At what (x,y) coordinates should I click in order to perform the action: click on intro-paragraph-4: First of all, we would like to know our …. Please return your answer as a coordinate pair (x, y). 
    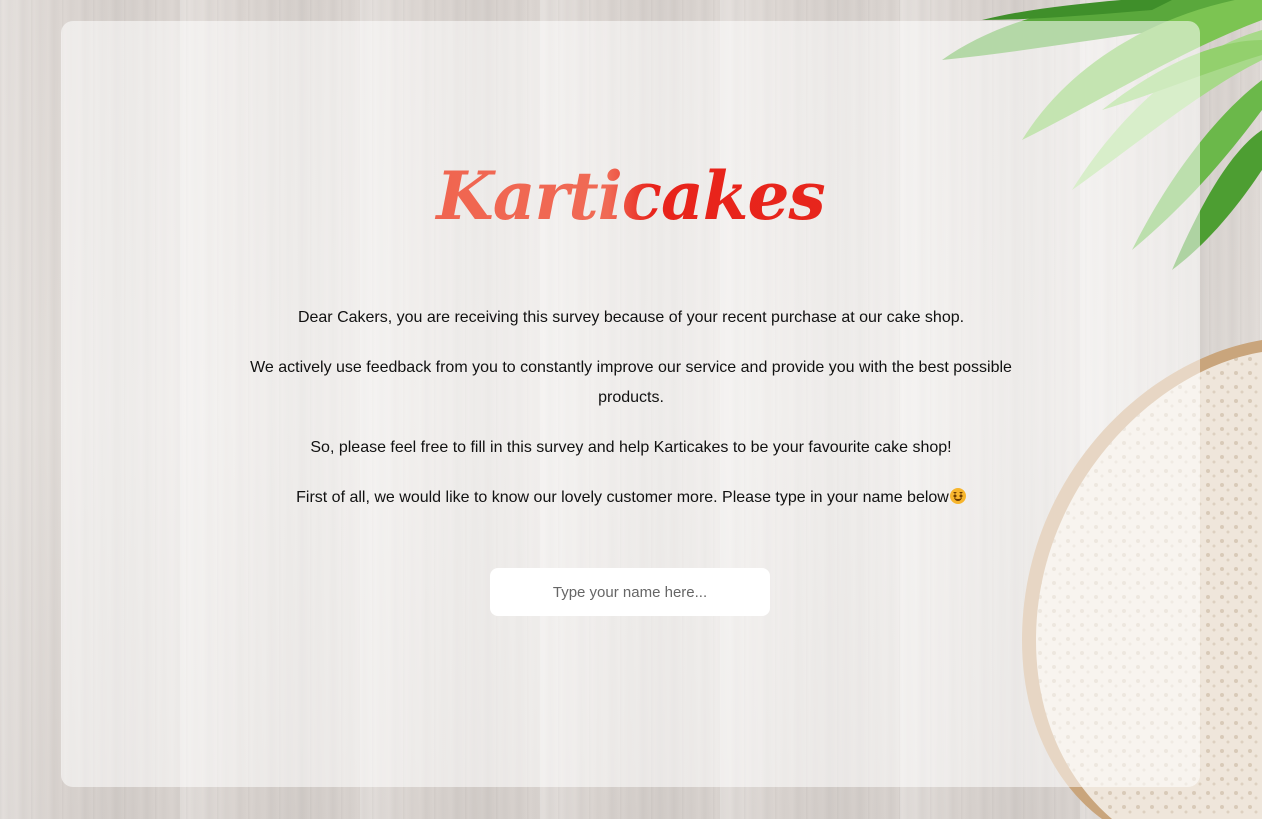
    Looking at the image, I should click on (631, 498).